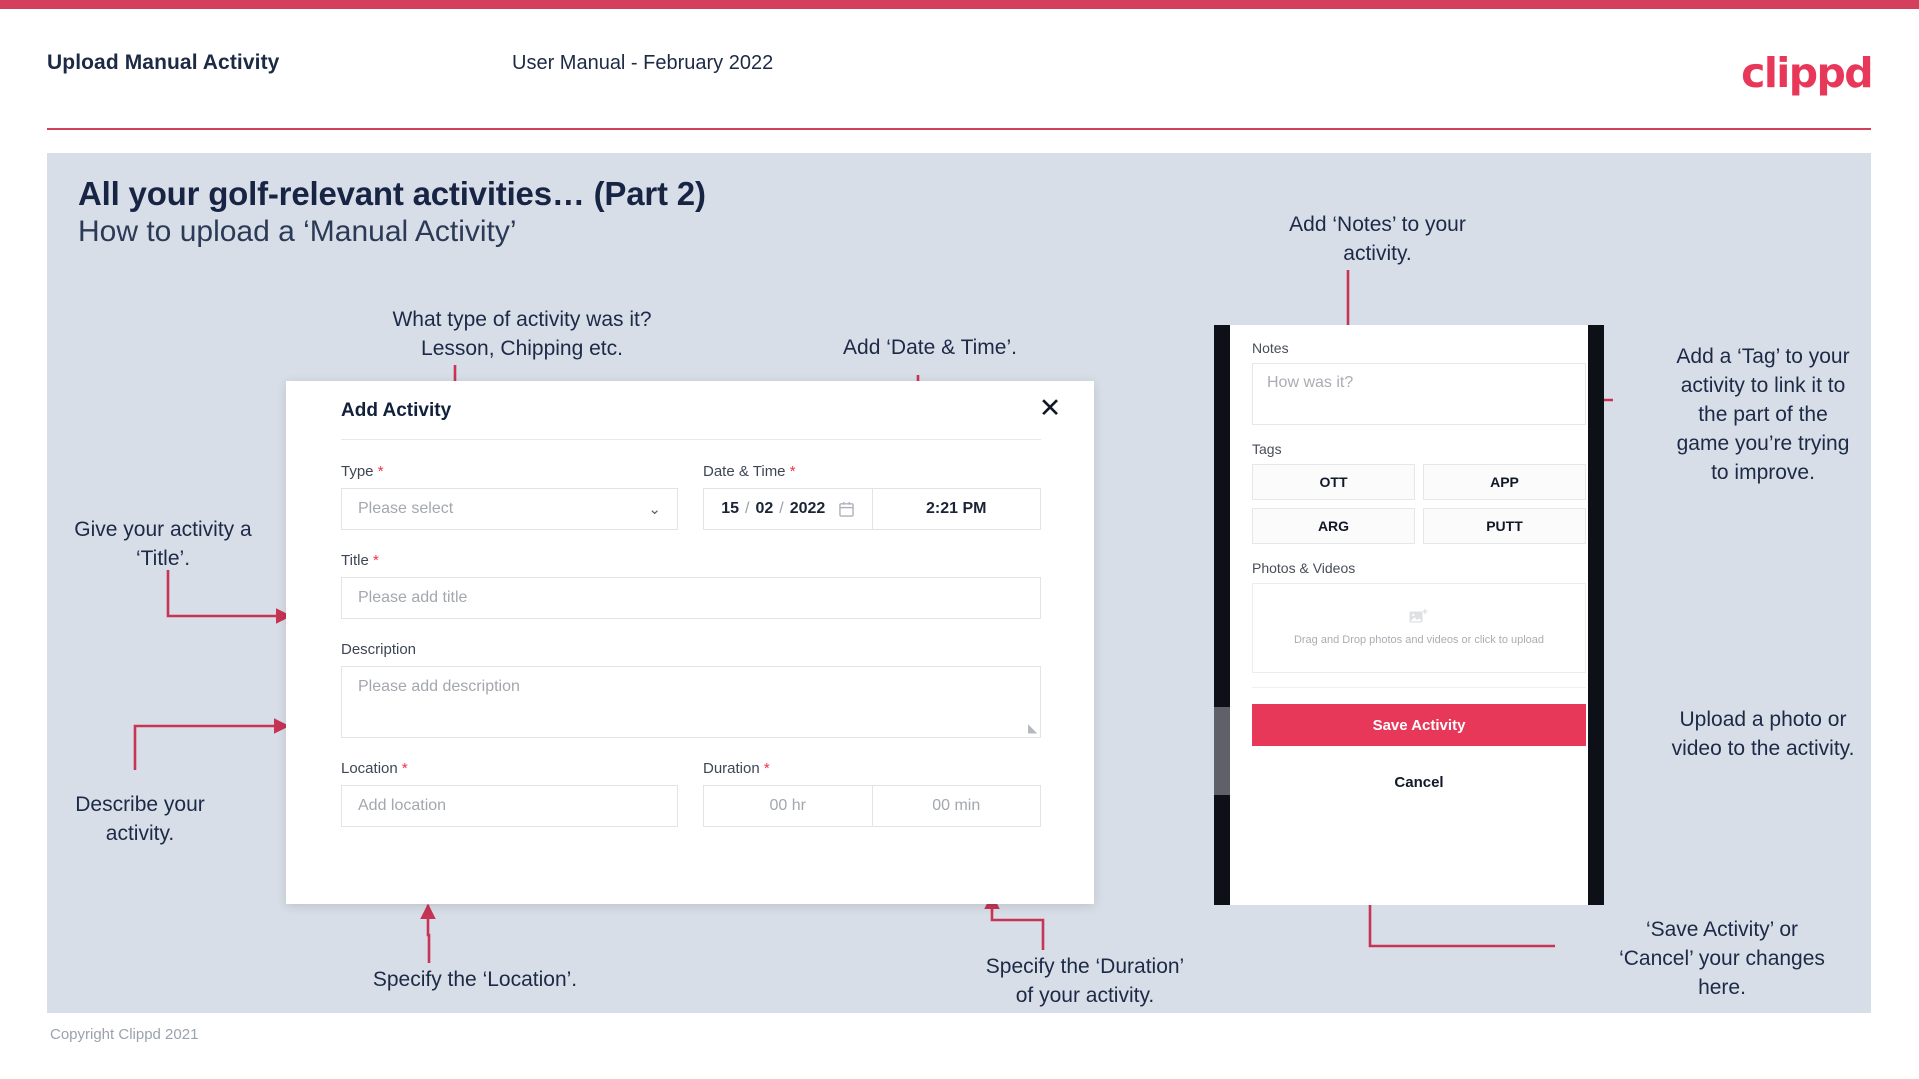 The width and height of the screenshot is (1919, 1079). What do you see at coordinates (872, 768) in the screenshot?
I see `duration-label: Duration *` at bounding box center [872, 768].